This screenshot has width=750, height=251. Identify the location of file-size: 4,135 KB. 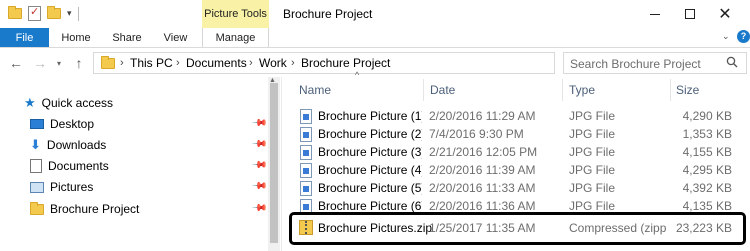
(707, 206).